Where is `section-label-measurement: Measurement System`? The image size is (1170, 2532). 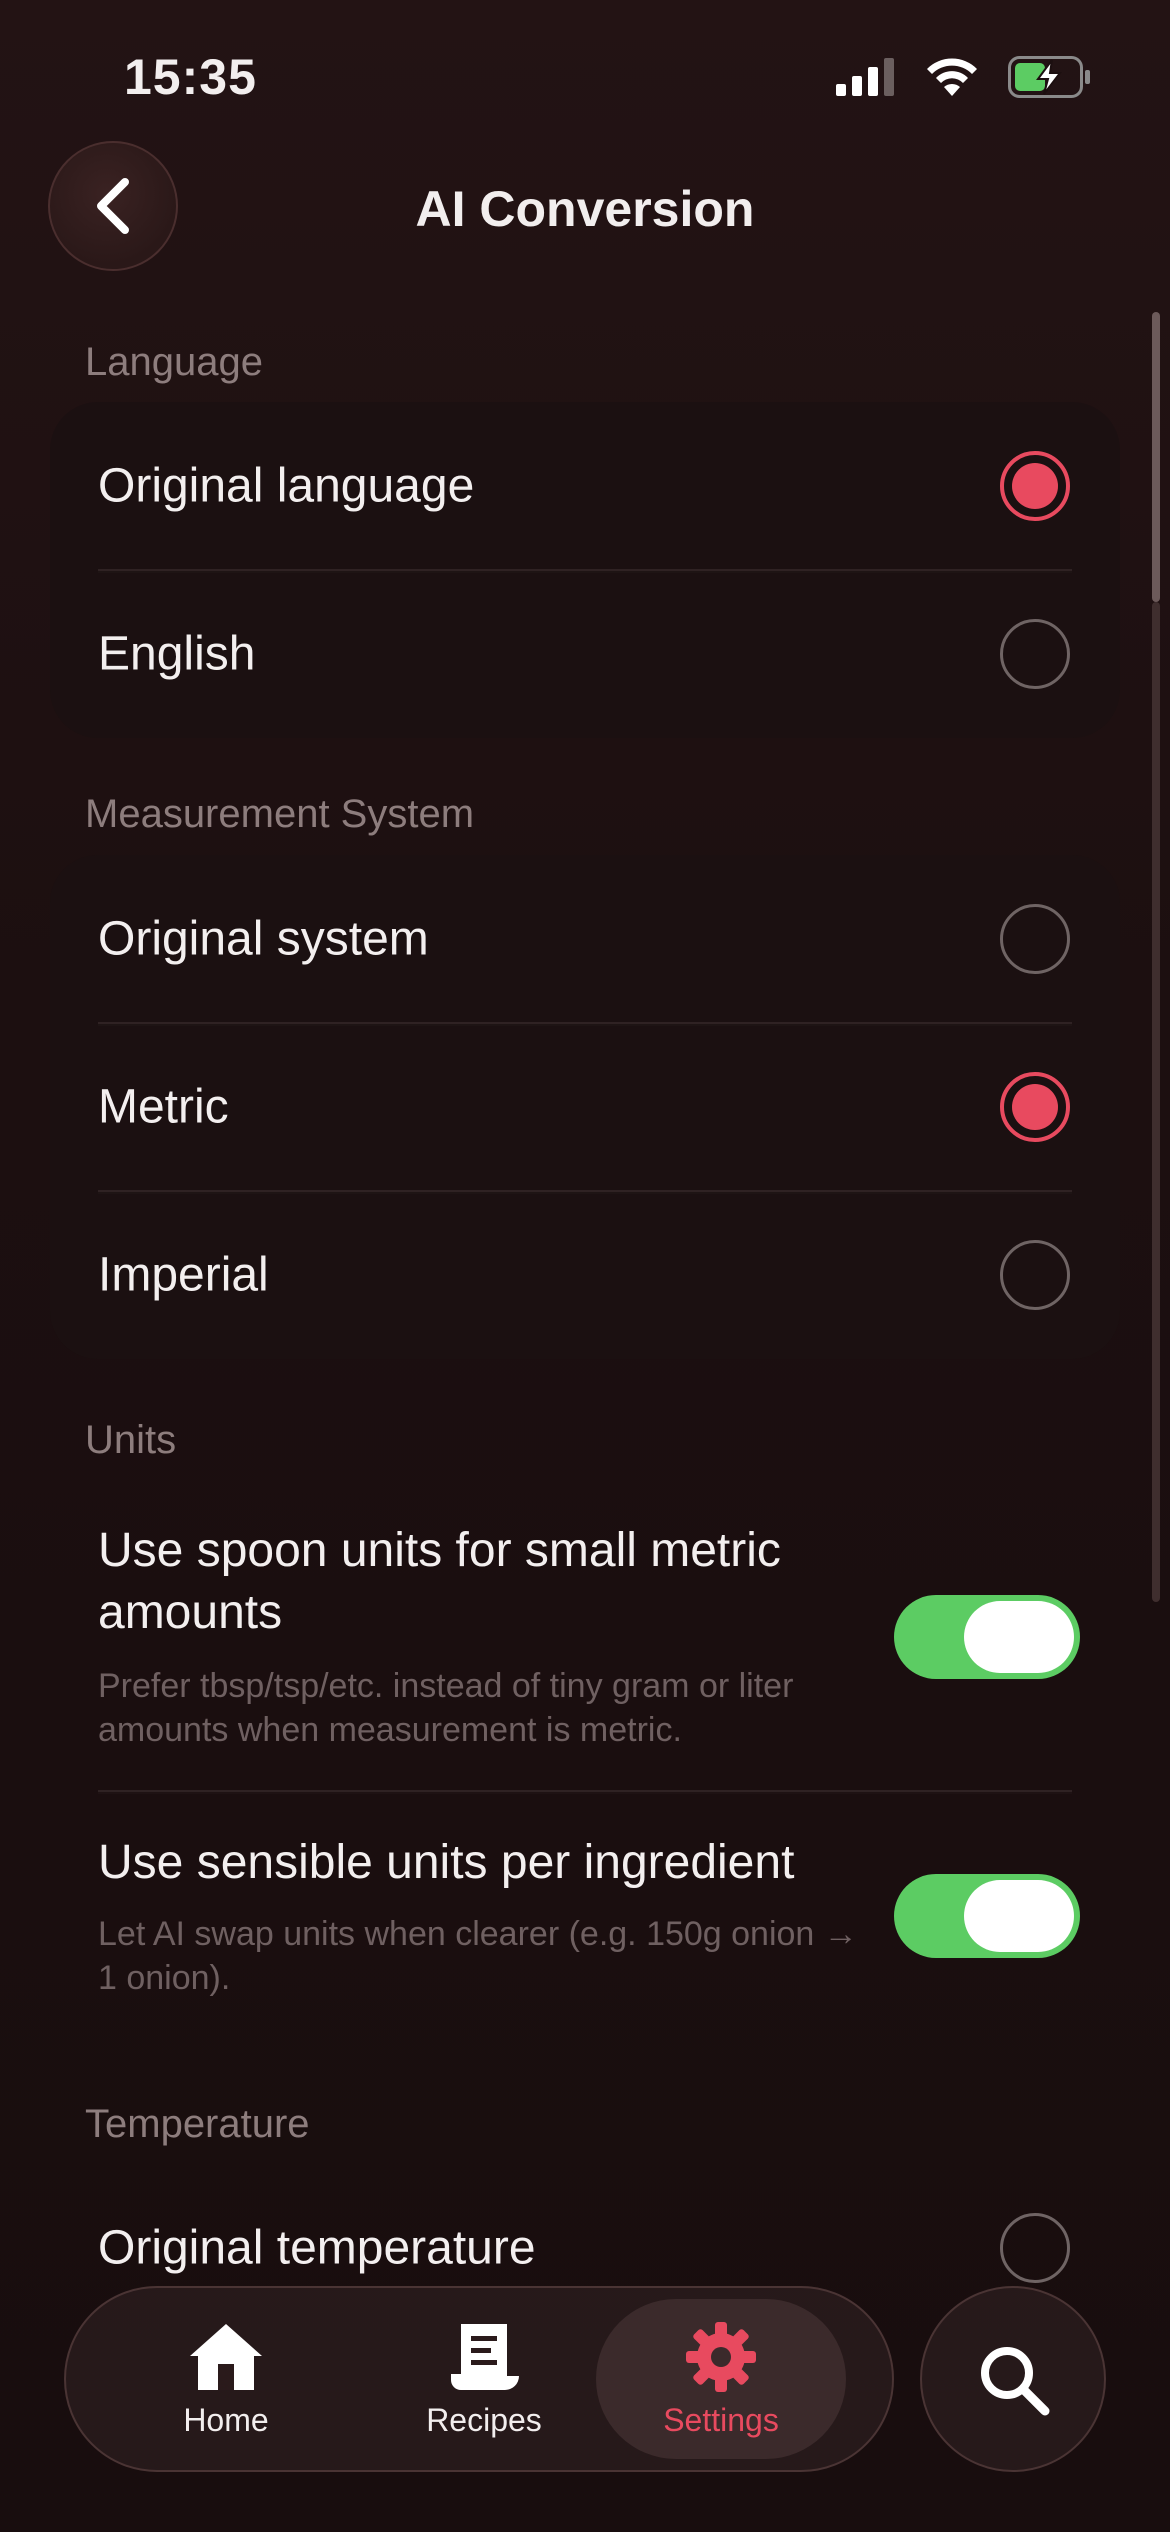 section-label-measurement: Measurement System is located at coordinates (280, 814).